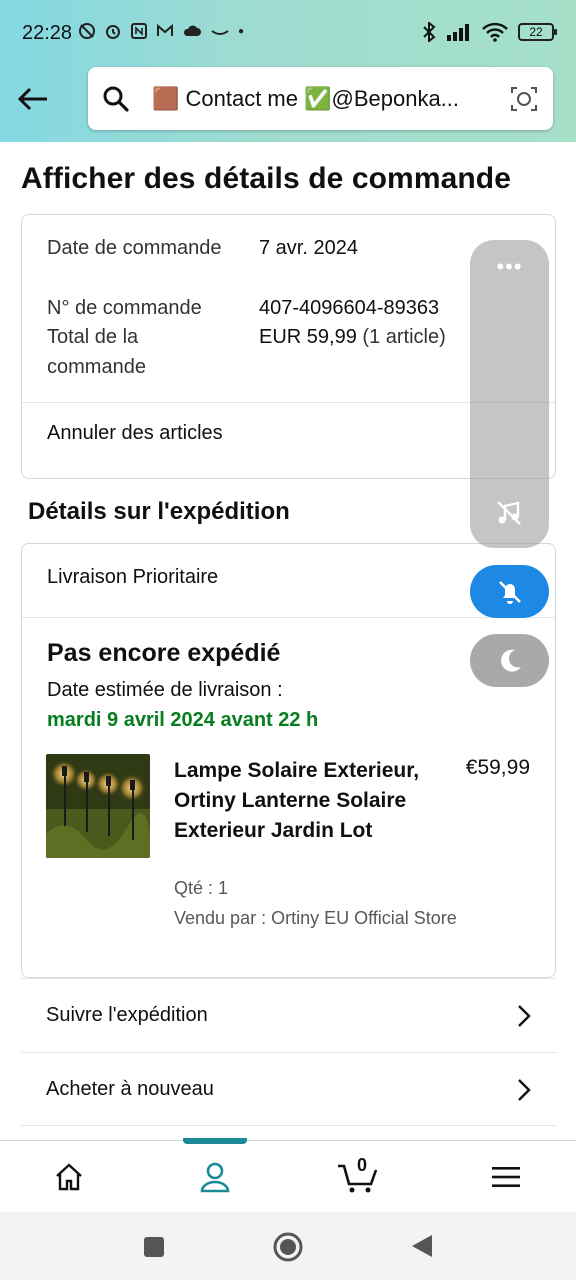 The height and width of the screenshot is (1280, 576). What do you see at coordinates (288, 617) in the screenshot?
I see `divider` at bounding box center [288, 617].